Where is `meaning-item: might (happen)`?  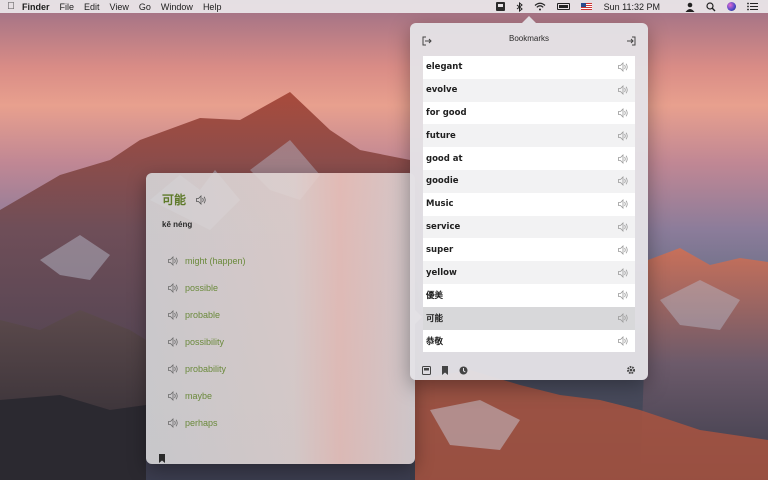
meaning-item: might (happen) is located at coordinates (207, 260).